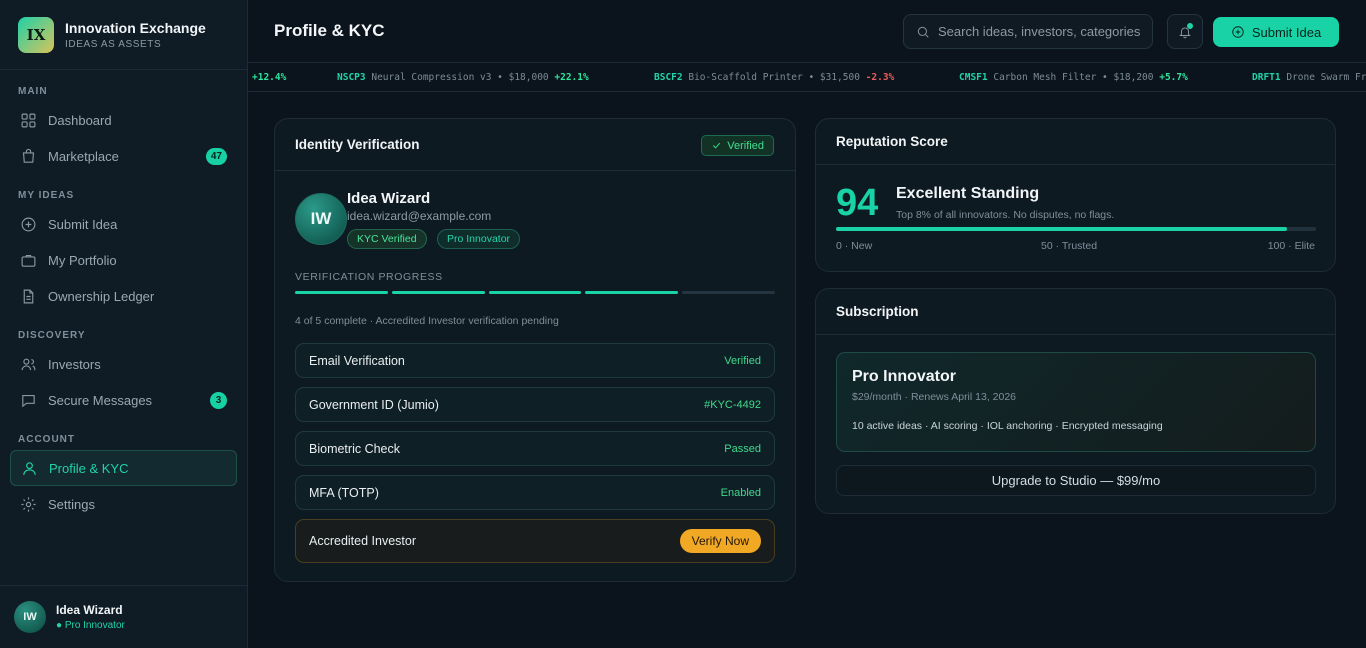 This screenshot has width=1366, height=648. I want to click on ticker-desc: Drone Swarm Fr, so click(1326, 77).